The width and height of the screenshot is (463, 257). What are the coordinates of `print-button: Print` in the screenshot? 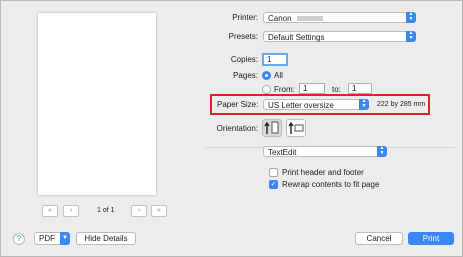 It's located at (431, 238).